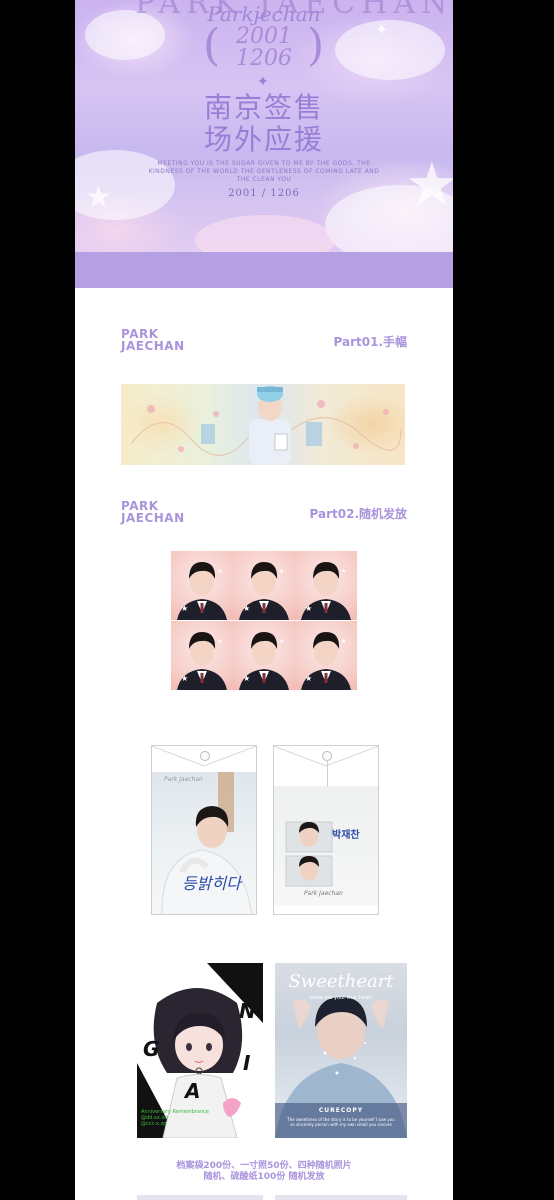 This screenshot has width=554, height=1200. Describe the element at coordinates (264, 193) in the screenshot. I see `banner-date: 2001 / 1206` at that location.